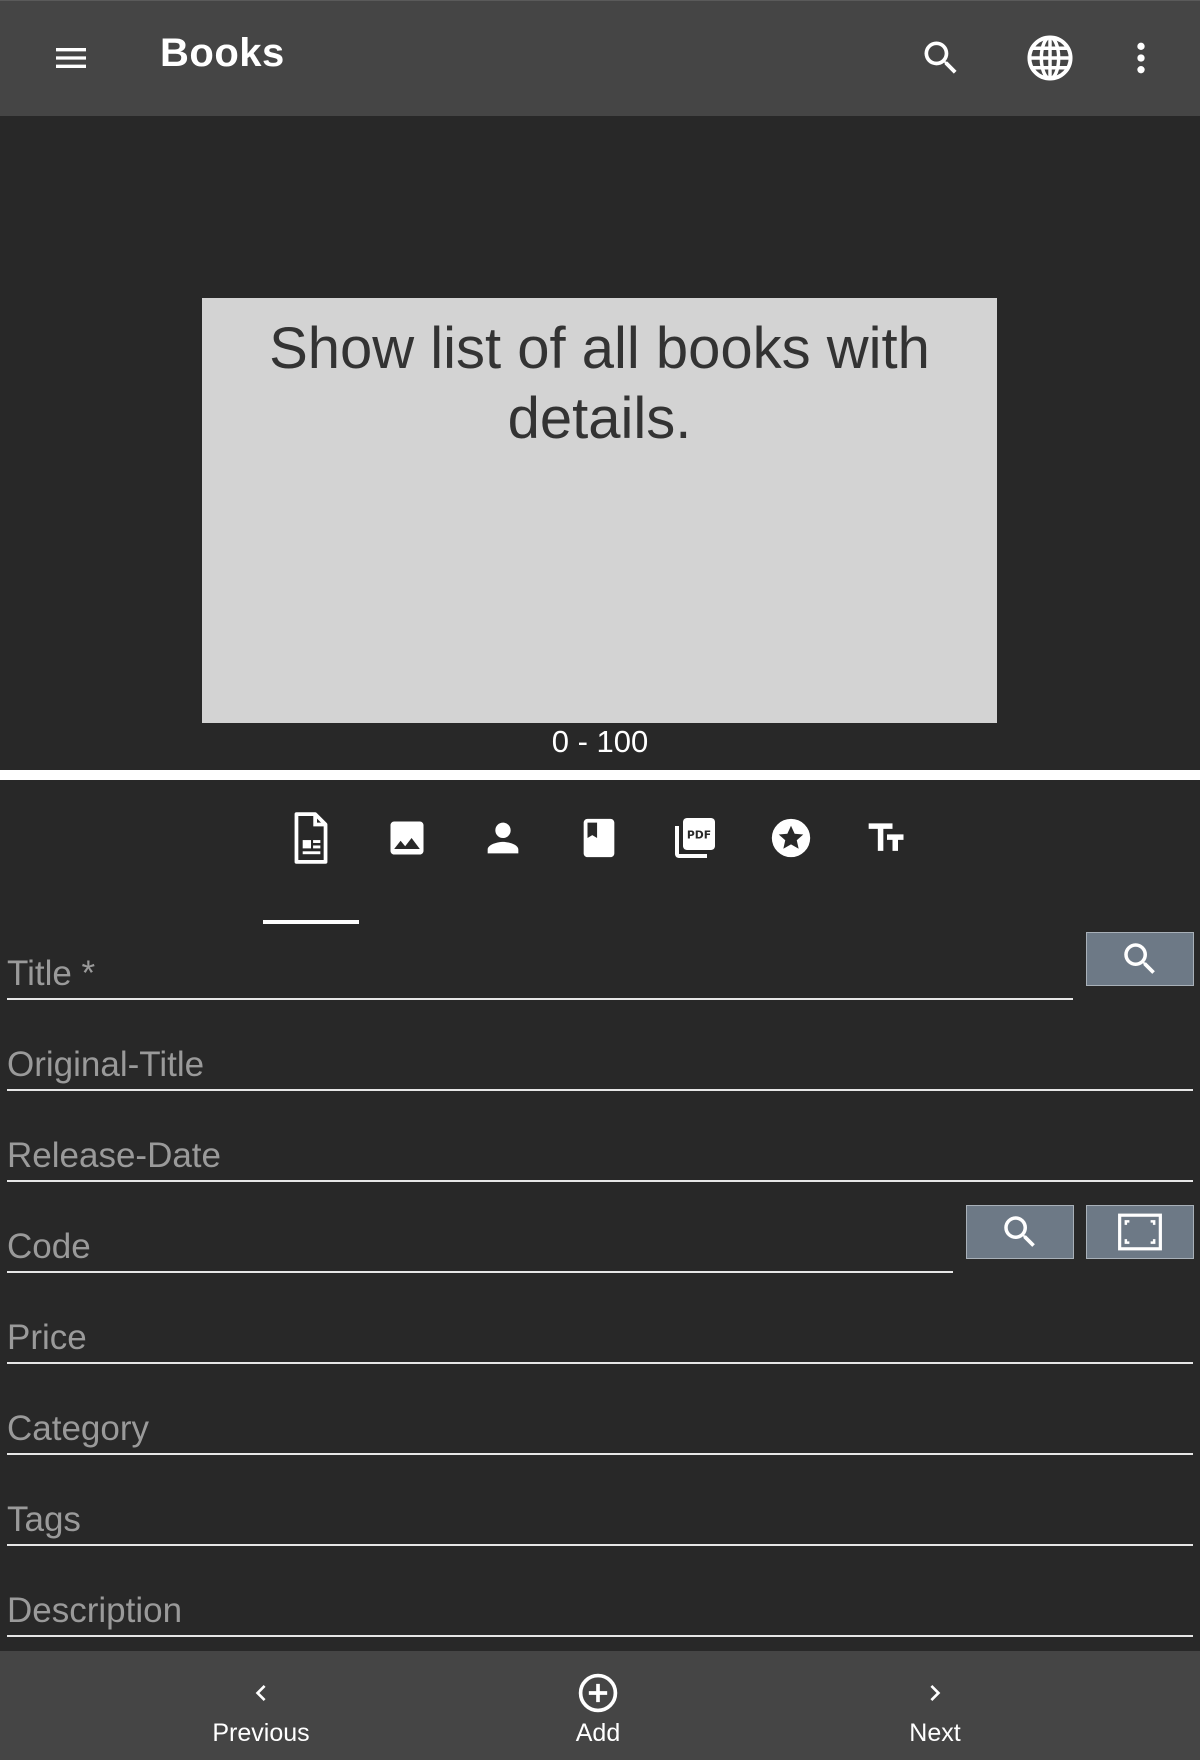 The width and height of the screenshot is (1200, 1760). I want to click on price-input, so click(600, 1338).